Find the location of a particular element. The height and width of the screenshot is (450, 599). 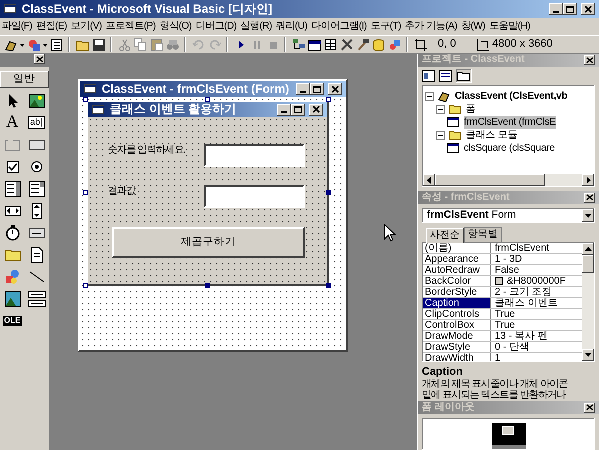

copy-icon is located at coordinates (141, 45).